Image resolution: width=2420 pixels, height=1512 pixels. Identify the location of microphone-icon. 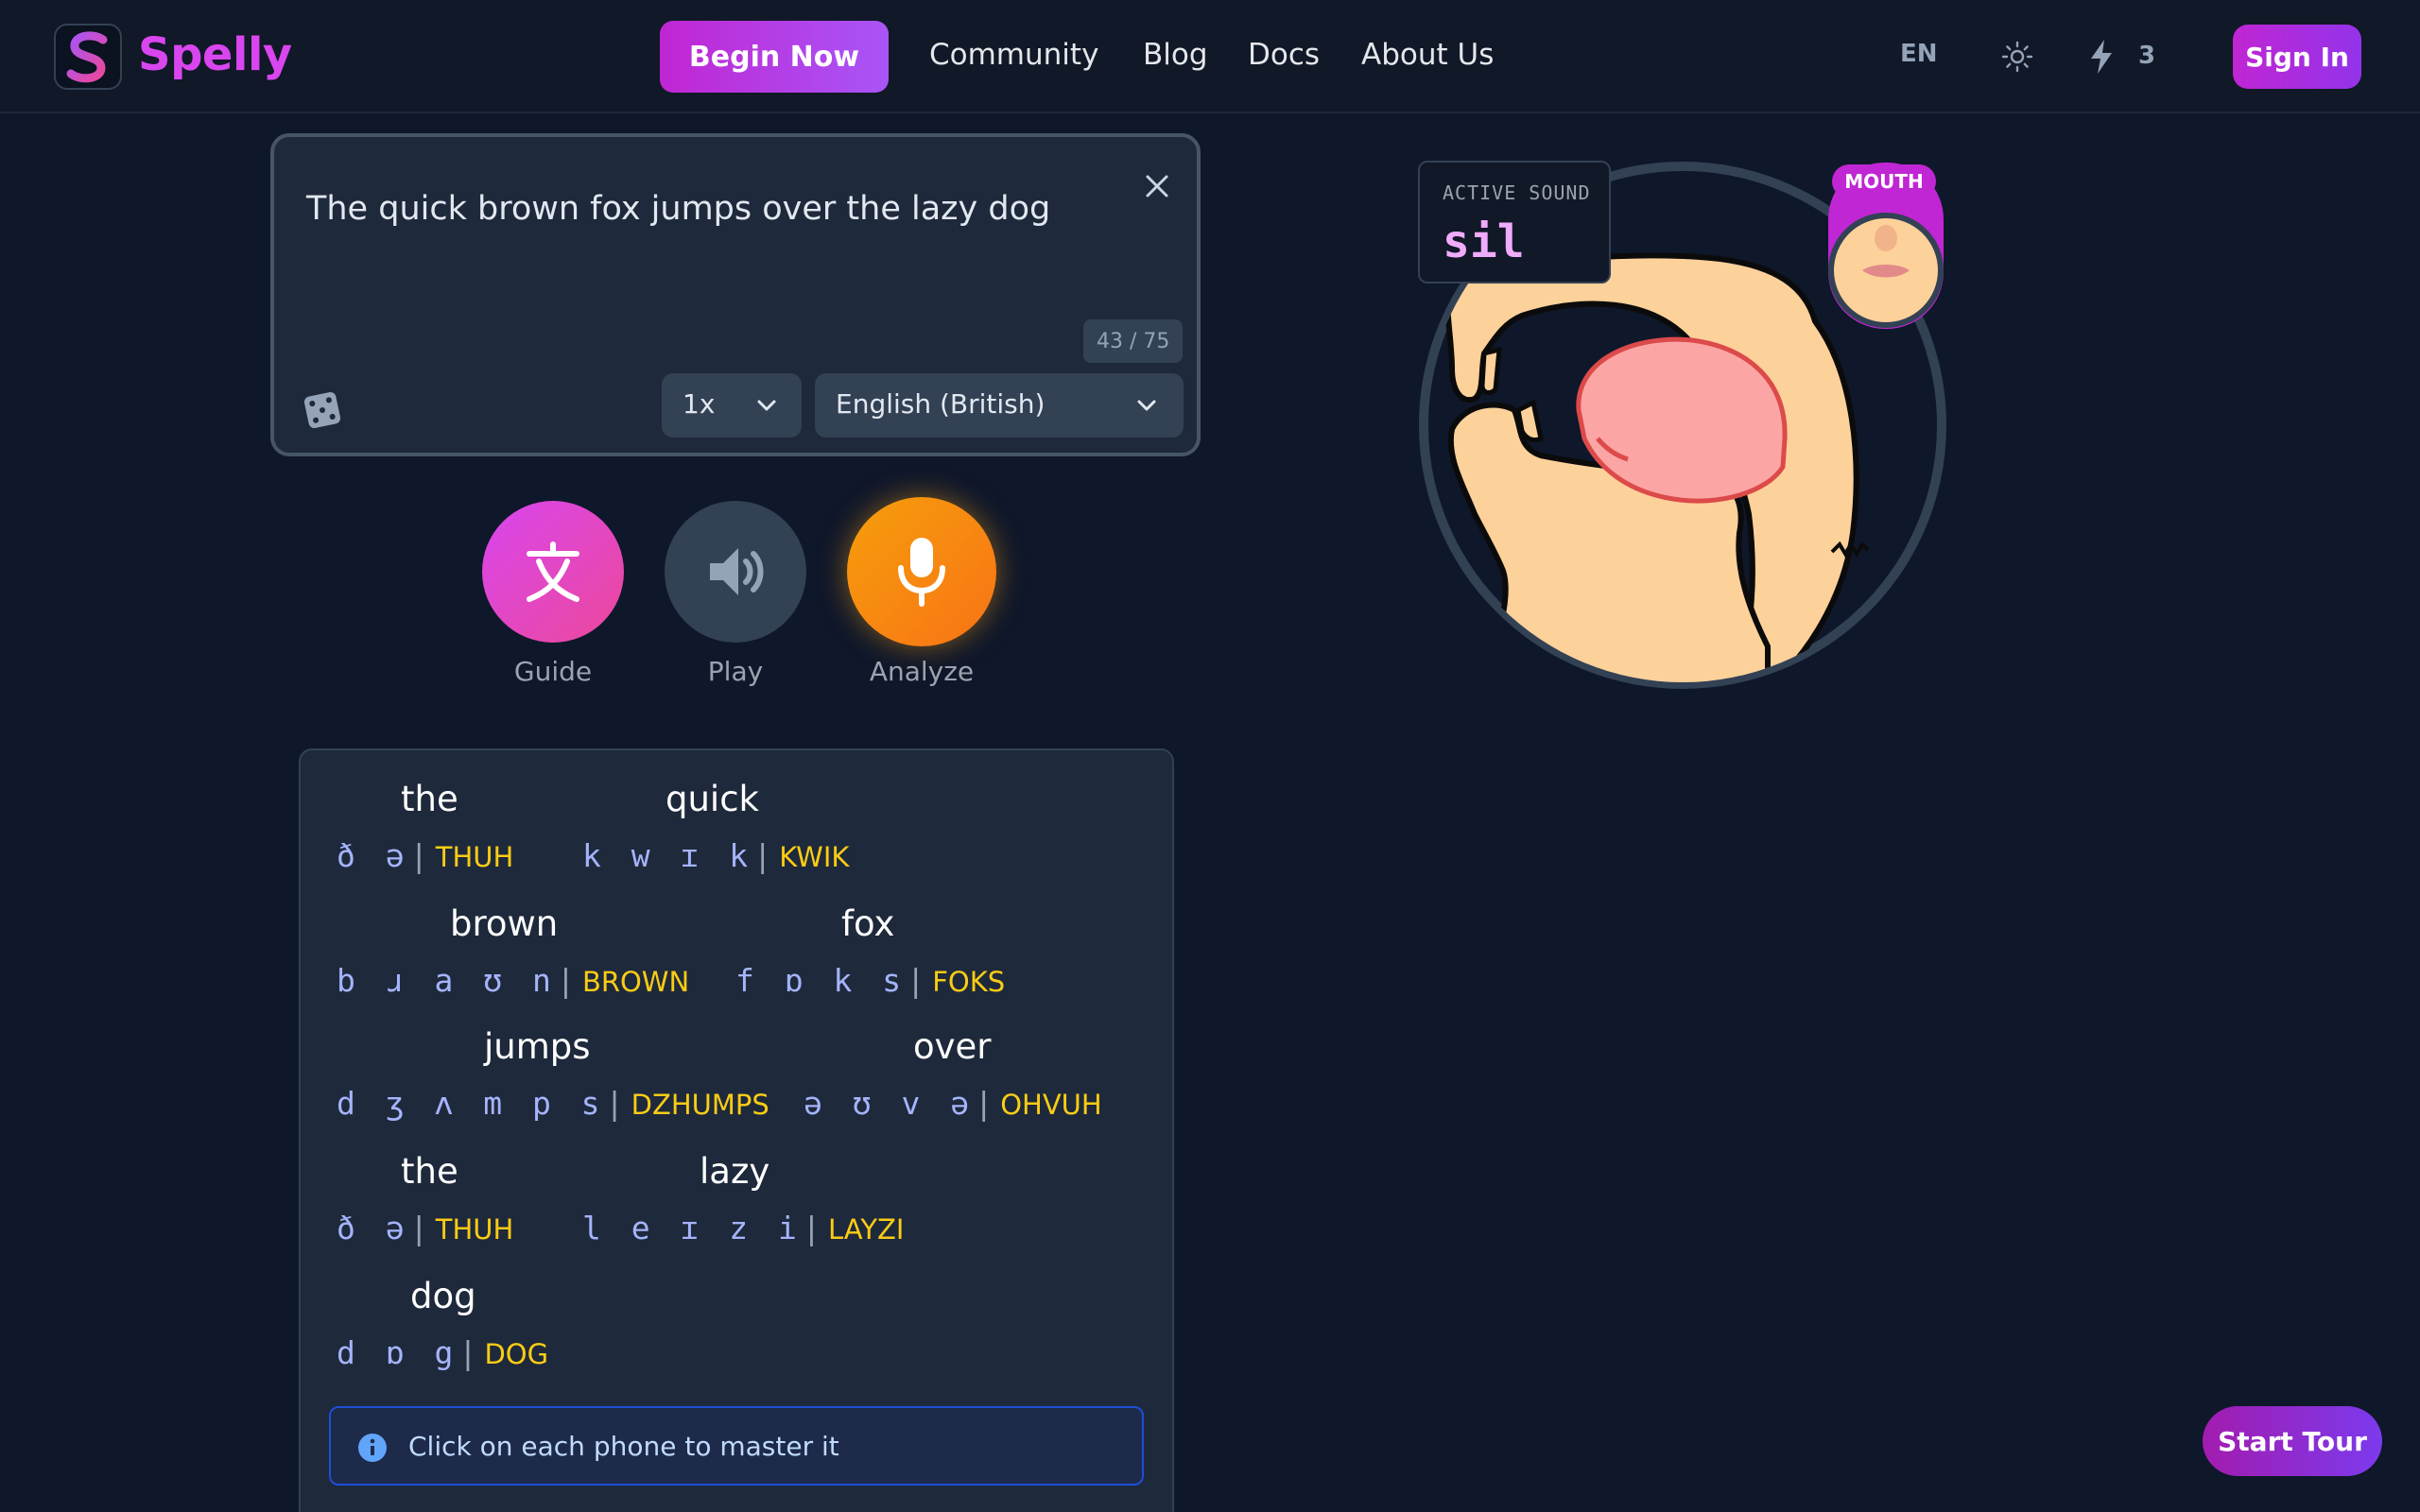
(921, 572).